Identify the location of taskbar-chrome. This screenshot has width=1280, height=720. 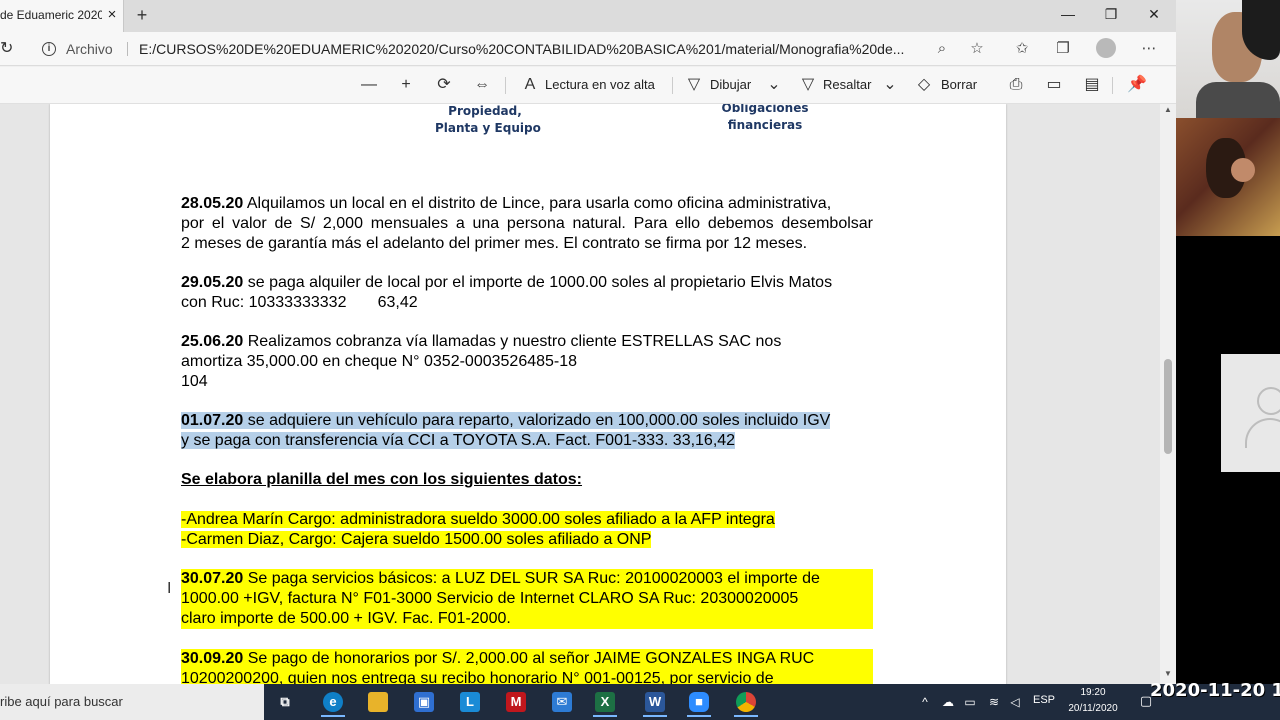
(746, 702).